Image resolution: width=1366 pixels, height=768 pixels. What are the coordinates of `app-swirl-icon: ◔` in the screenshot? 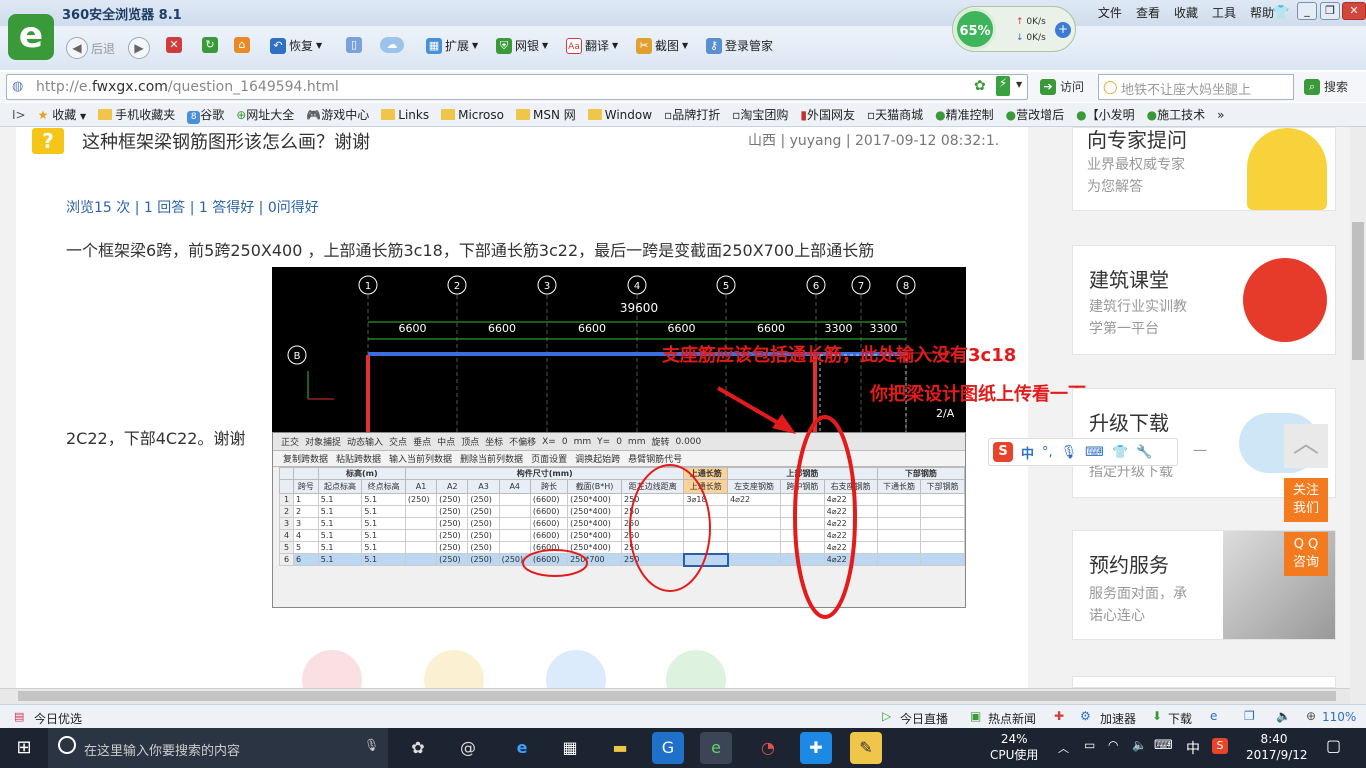 It's located at (768, 748).